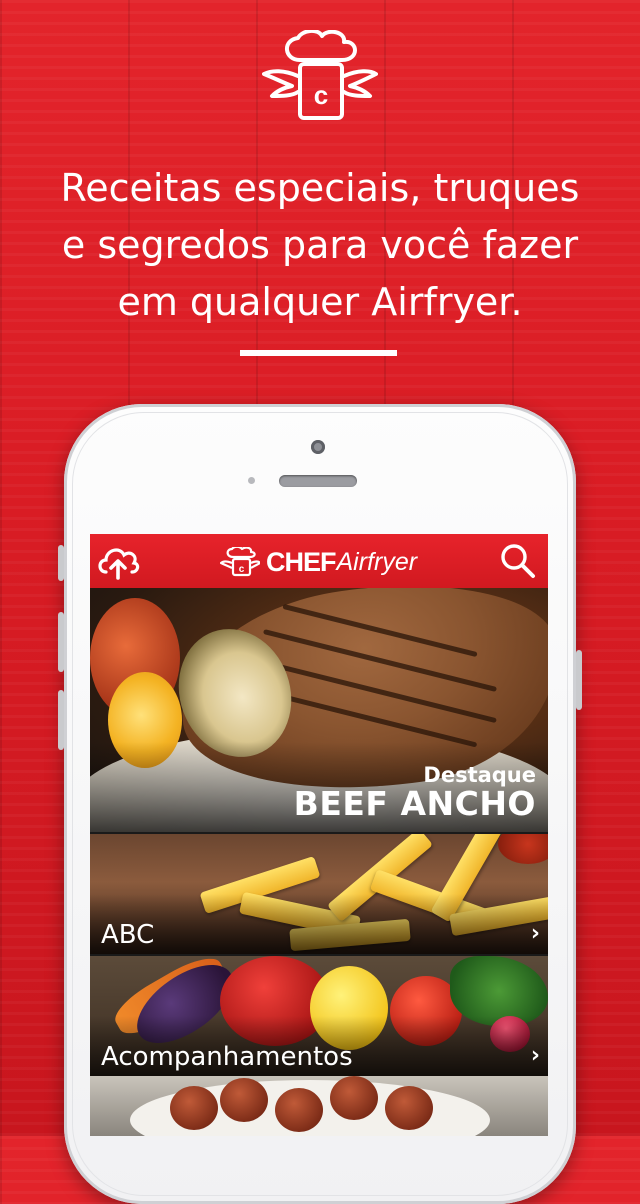 This screenshot has height=1204, width=640. I want to click on phone-volume-down, so click(61, 720).